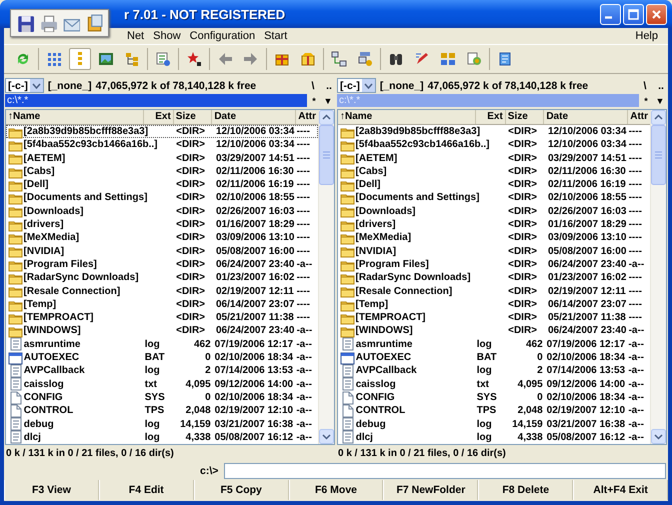  What do you see at coordinates (656, 14) in the screenshot?
I see `close-button` at bounding box center [656, 14].